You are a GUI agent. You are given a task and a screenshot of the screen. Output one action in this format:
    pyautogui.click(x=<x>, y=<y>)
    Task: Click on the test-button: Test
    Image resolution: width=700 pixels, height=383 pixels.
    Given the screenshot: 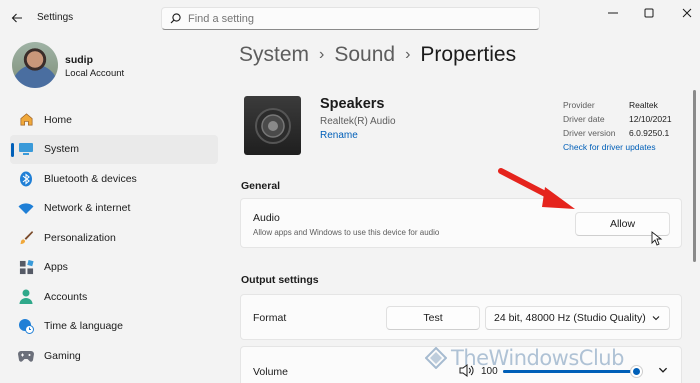 What is the action you would take?
    pyautogui.click(x=433, y=318)
    